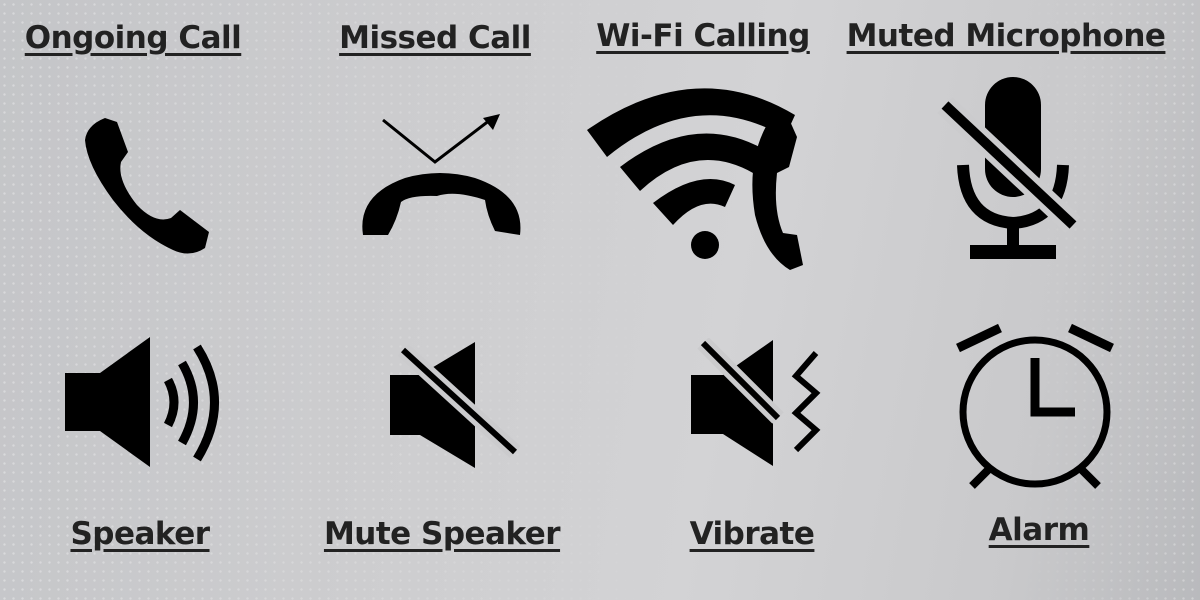 This screenshot has height=600, width=1200. I want to click on label-ongoing-call: Ongoing Call, so click(133, 38).